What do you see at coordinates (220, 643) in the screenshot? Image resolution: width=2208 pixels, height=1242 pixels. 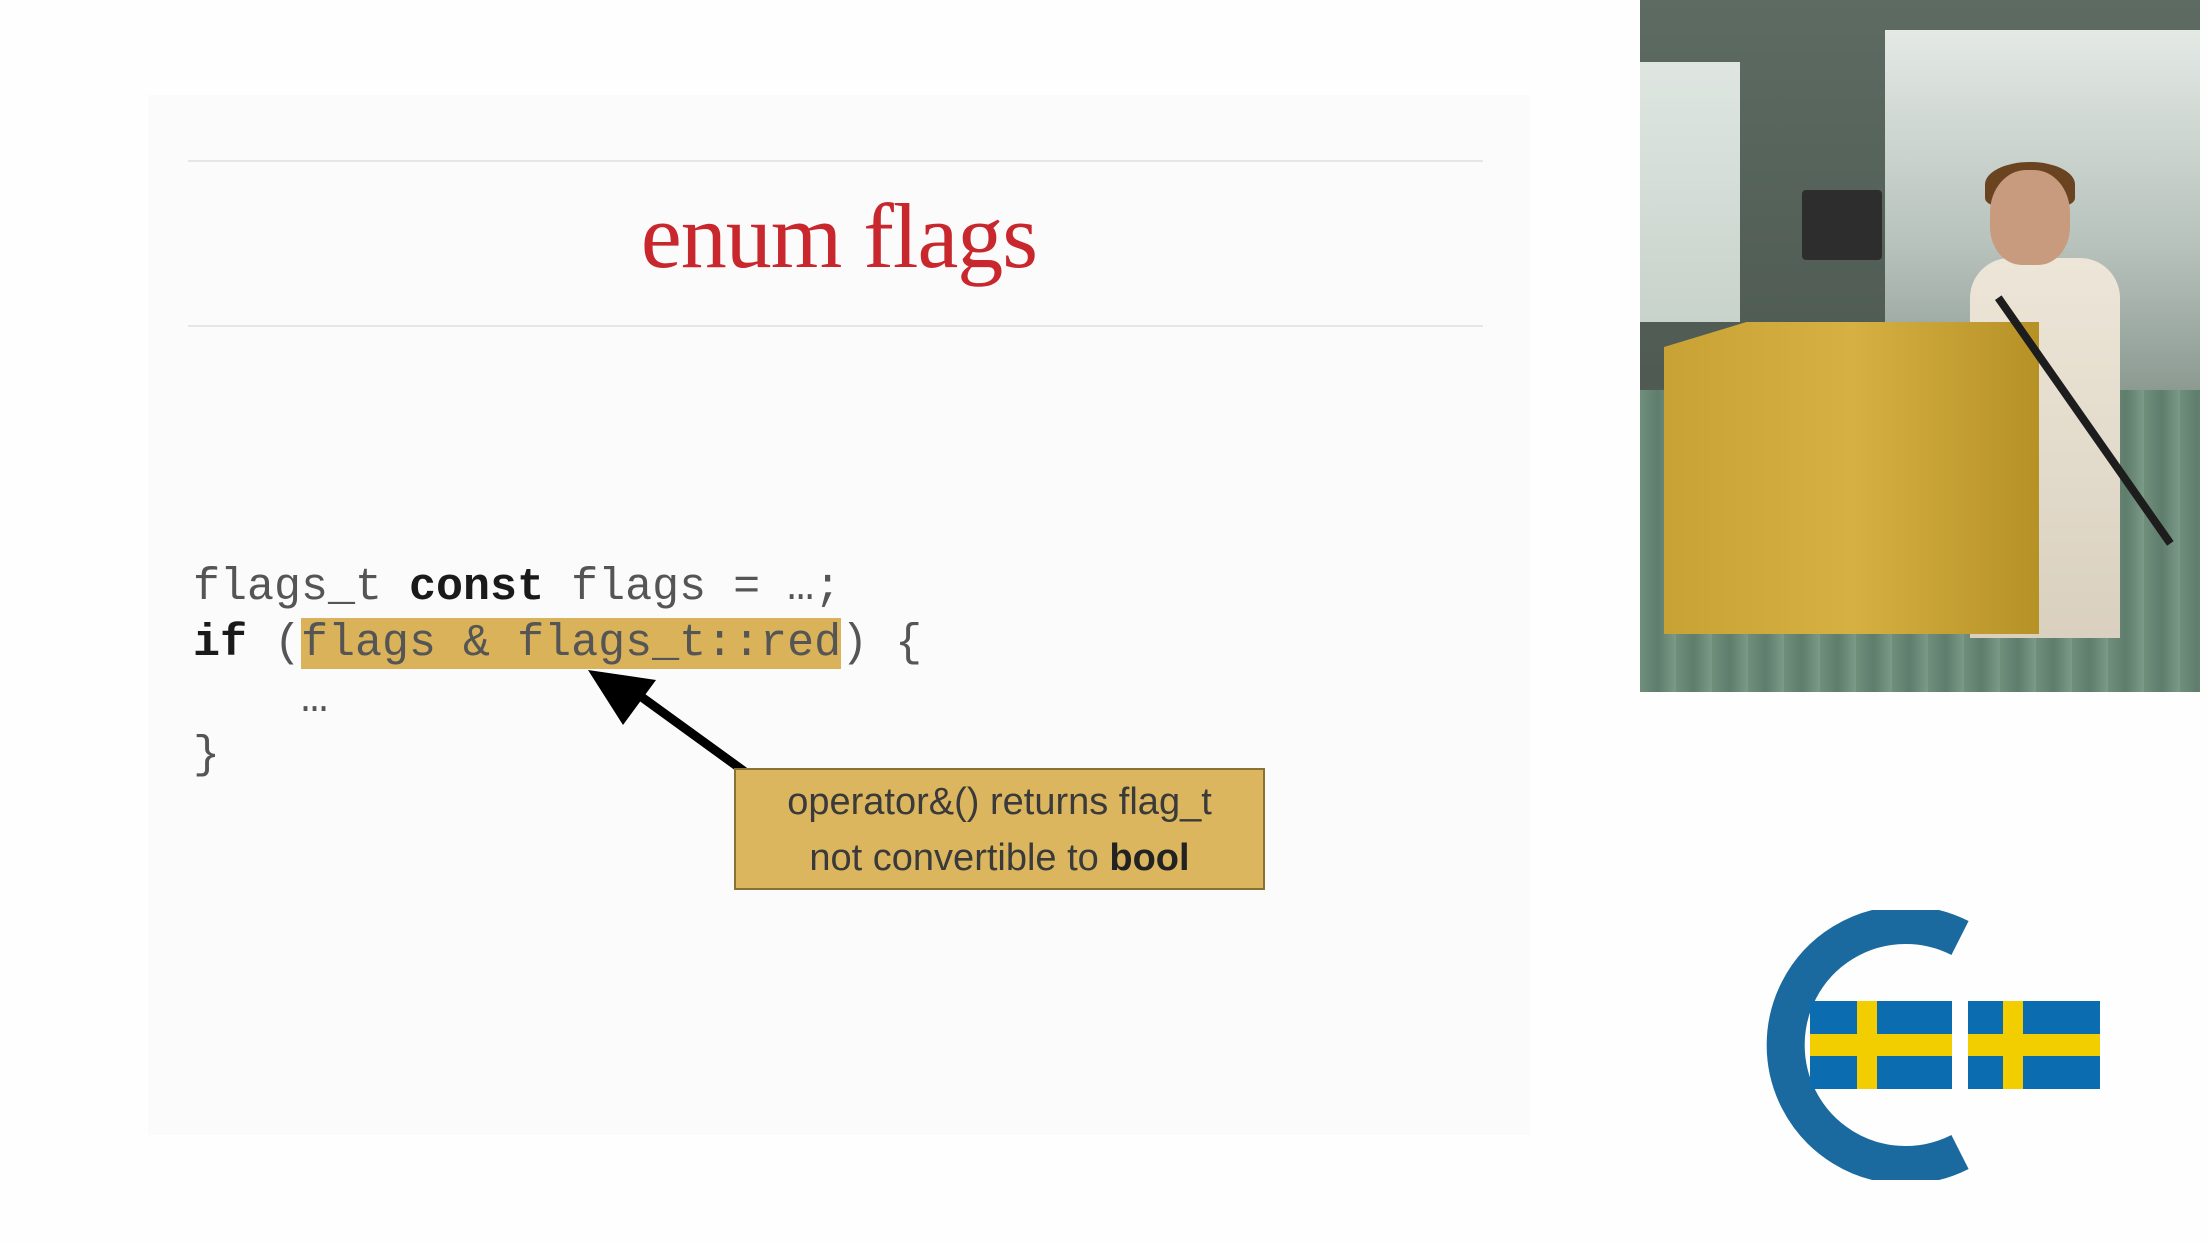 I see `code-keyword: if` at bounding box center [220, 643].